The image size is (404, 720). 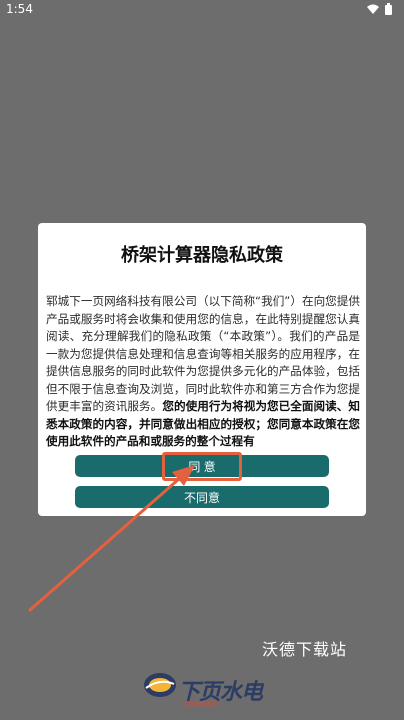 What do you see at coordinates (379, 9) in the screenshot?
I see `status-icons` at bounding box center [379, 9].